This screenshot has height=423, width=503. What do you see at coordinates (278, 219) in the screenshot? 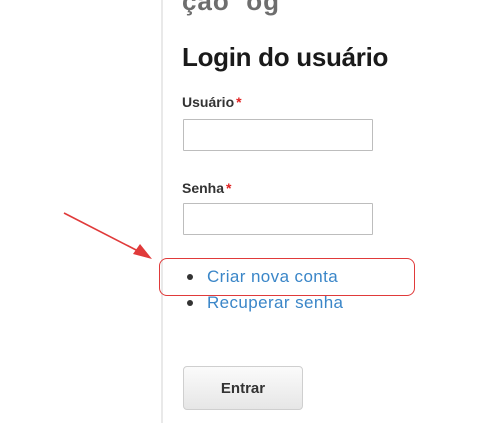
I see `password-input` at bounding box center [278, 219].